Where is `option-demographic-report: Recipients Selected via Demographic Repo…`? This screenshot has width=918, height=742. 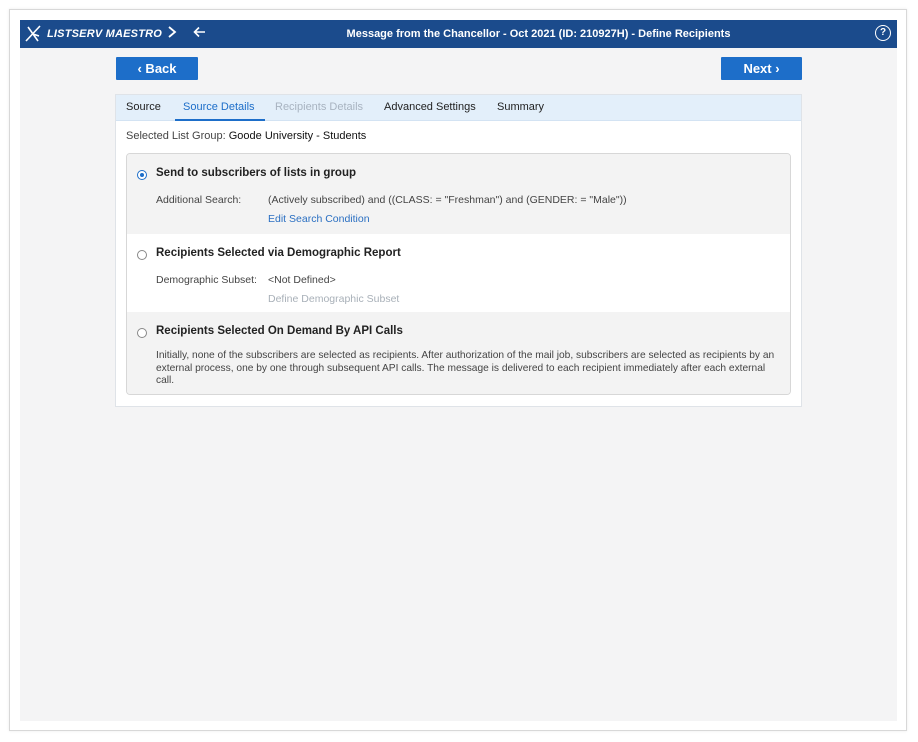
option-demographic-report: Recipients Selected via Demographic Repo… is located at coordinates (458, 273).